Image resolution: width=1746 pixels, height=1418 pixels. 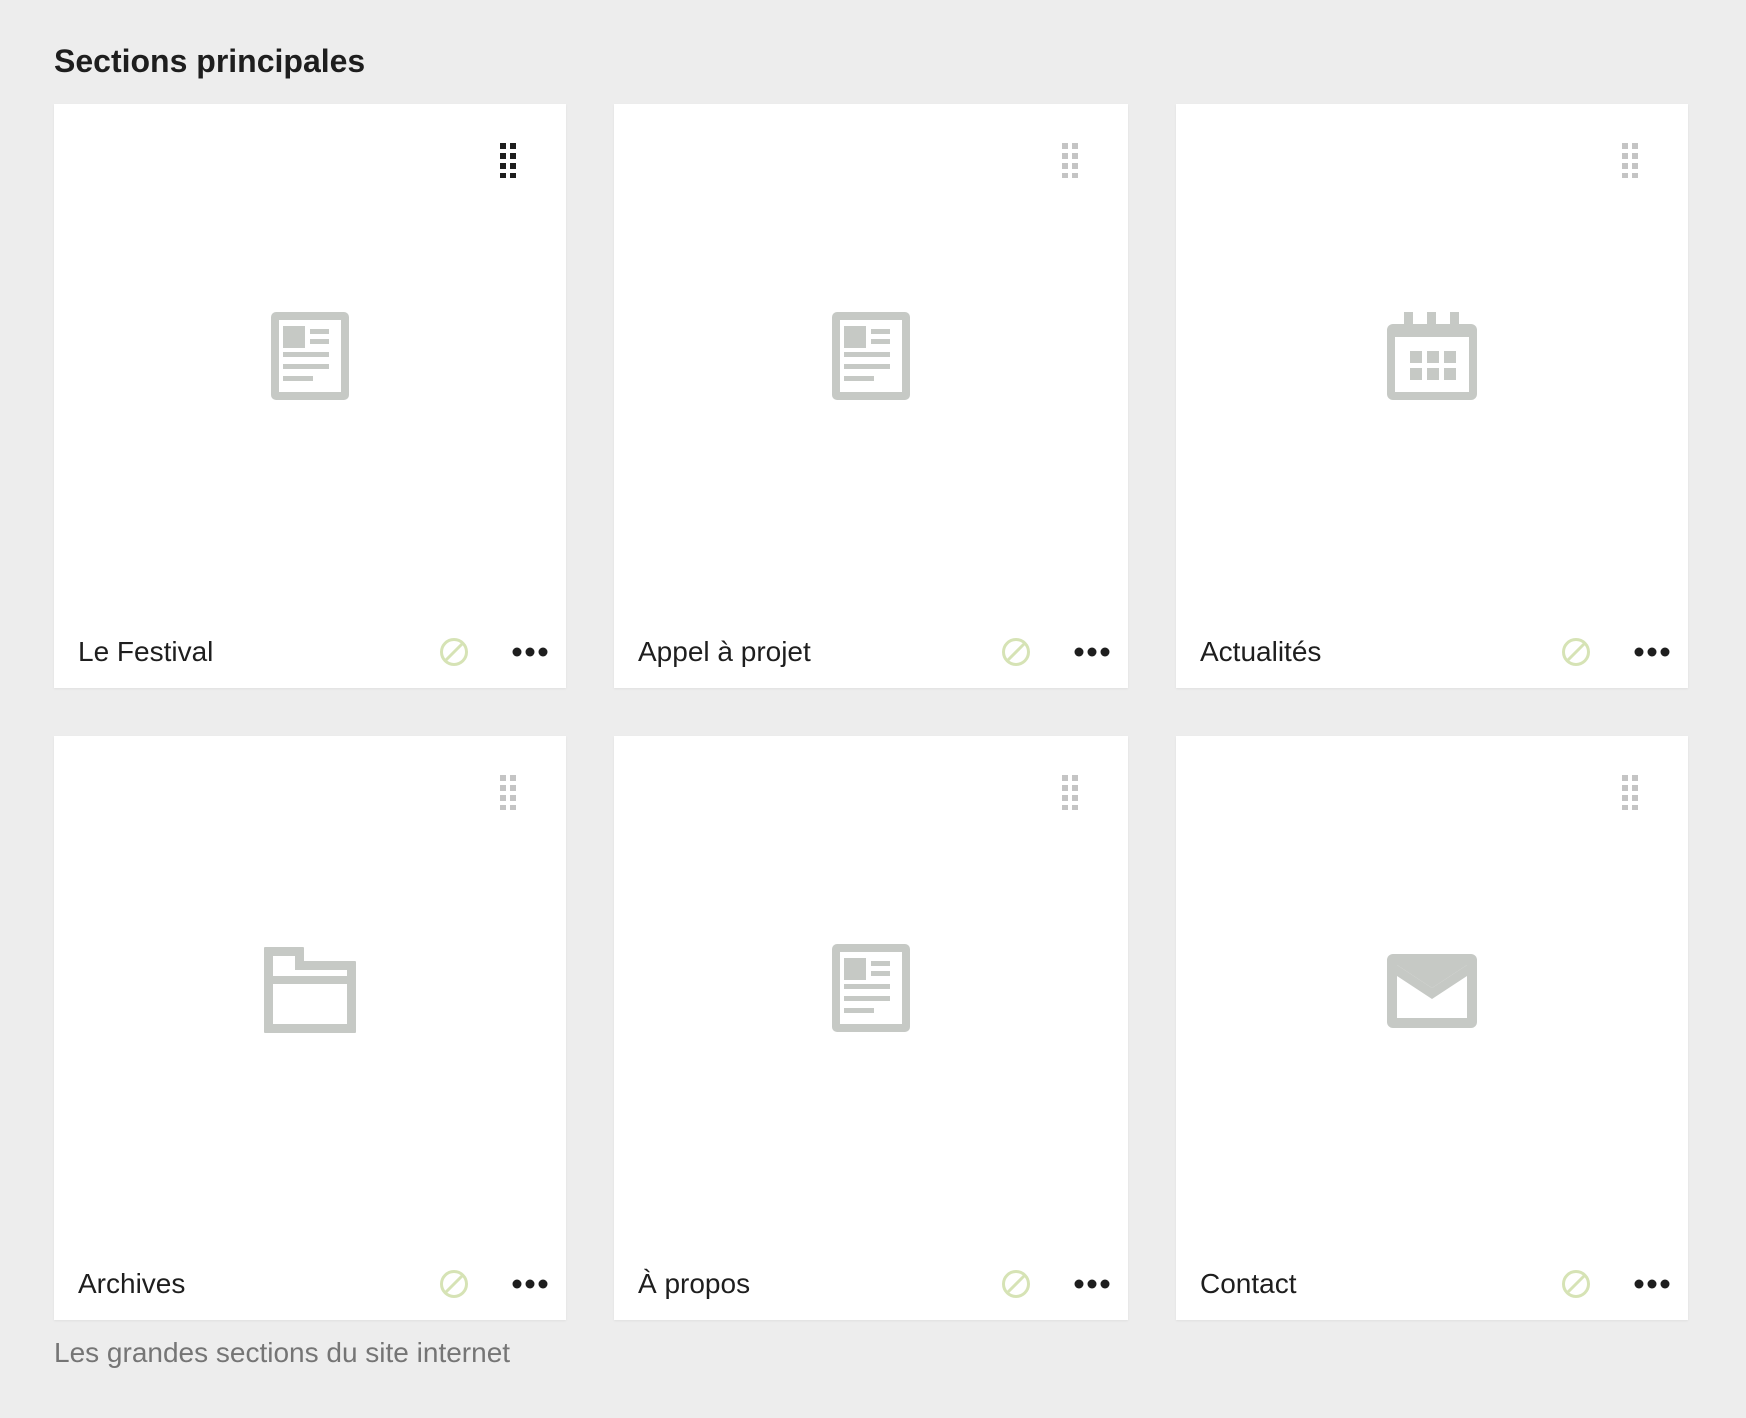 I want to click on calendar-icon, so click(x=1432, y=359).